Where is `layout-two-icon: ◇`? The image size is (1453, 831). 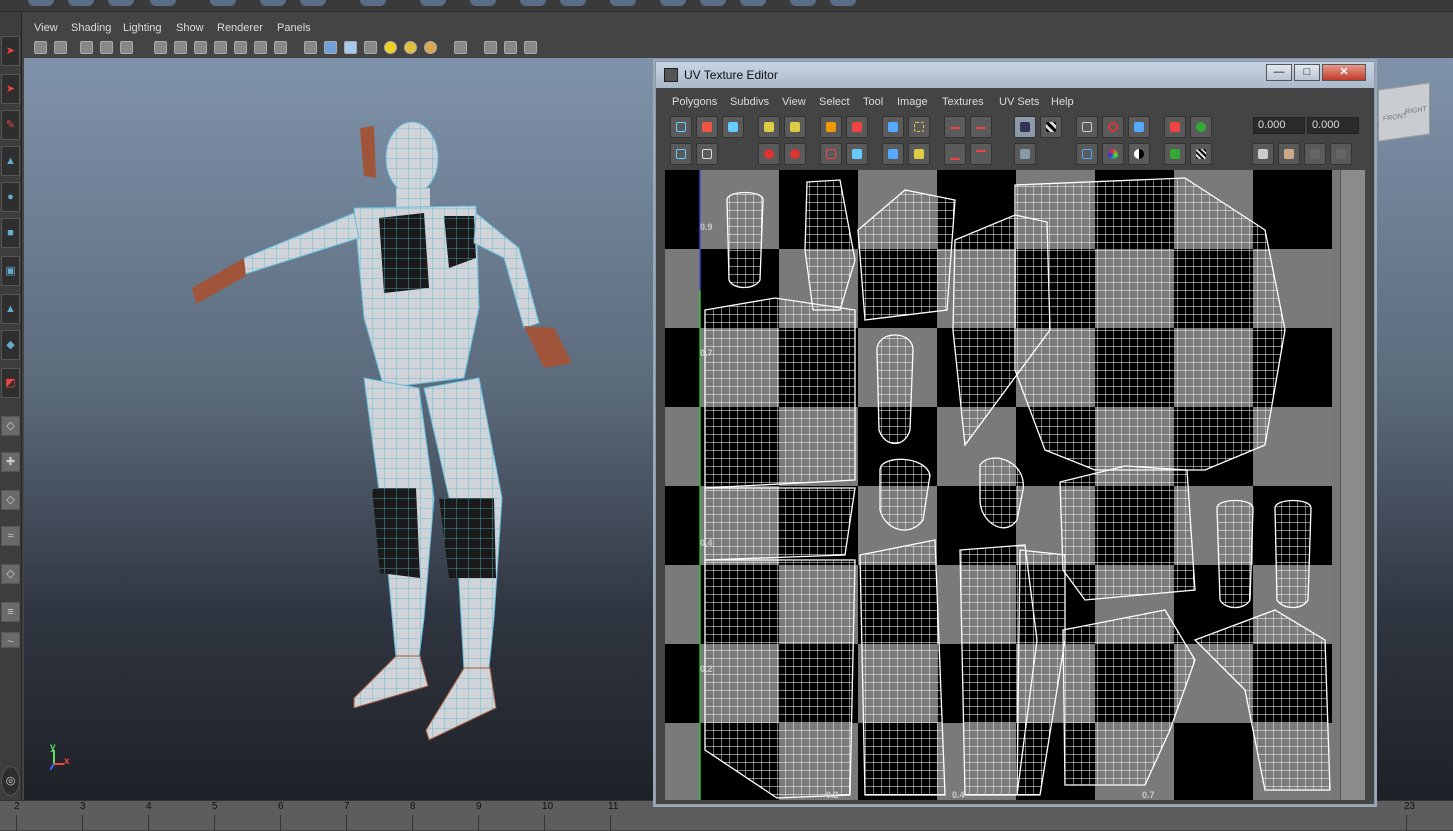 layout-two-icon: ◇ is located at coordinates (10, 500).